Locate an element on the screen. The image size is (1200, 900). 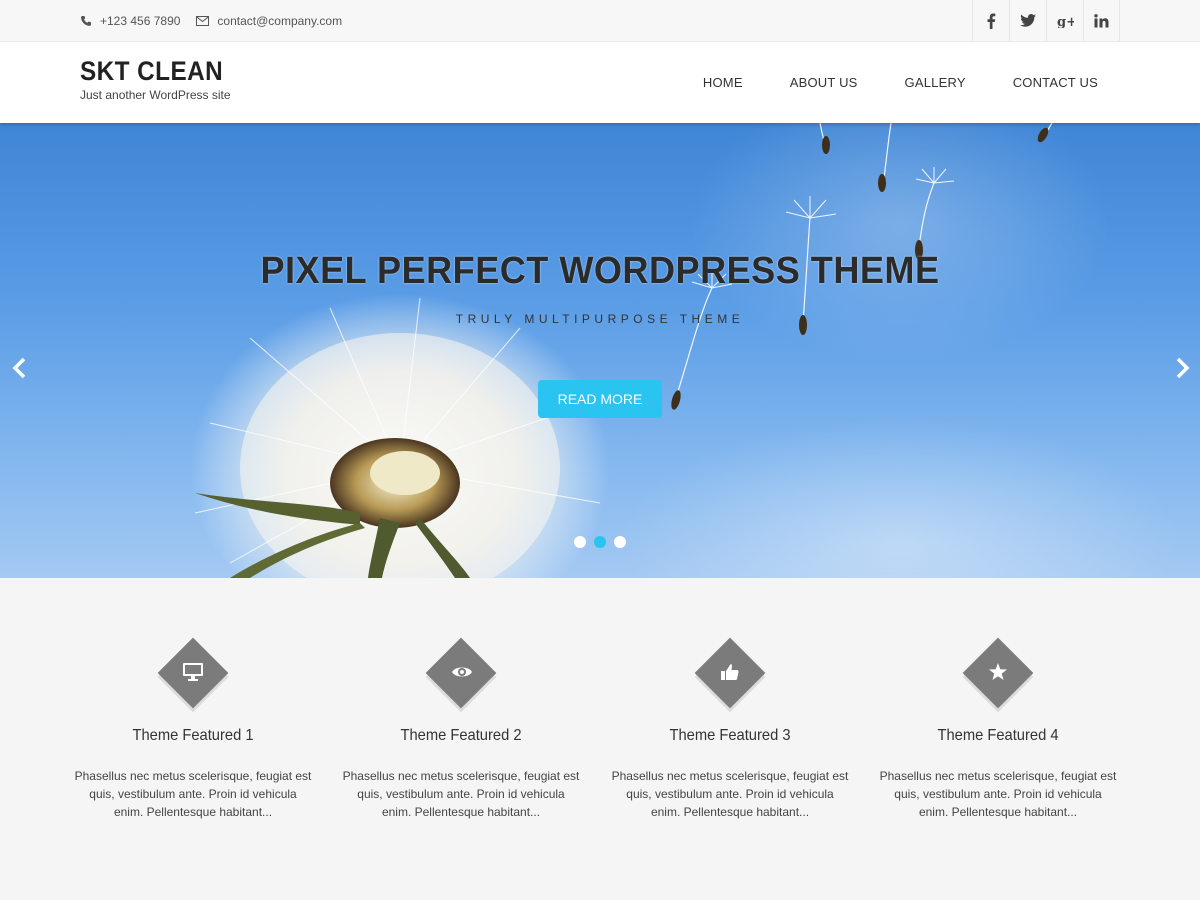
google-plus-icon: g+ is located at coordinates (1064, 20).